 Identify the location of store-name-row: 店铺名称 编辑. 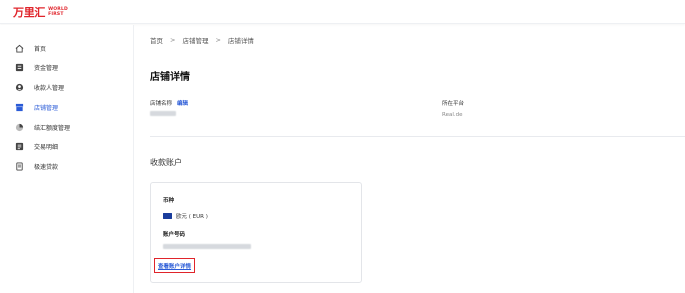
(169, 103).